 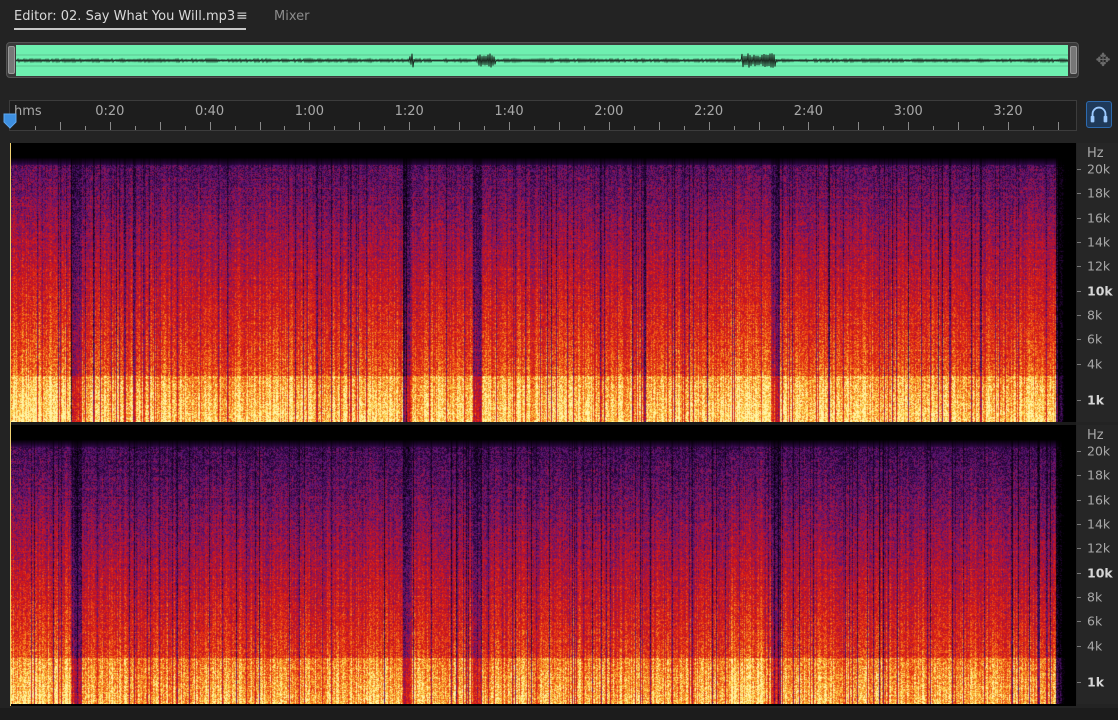 What do you see at coordinates (509, 111) in the screenshot?
I see `time-tick-label: 1:40` at bounding box center [509, 111].